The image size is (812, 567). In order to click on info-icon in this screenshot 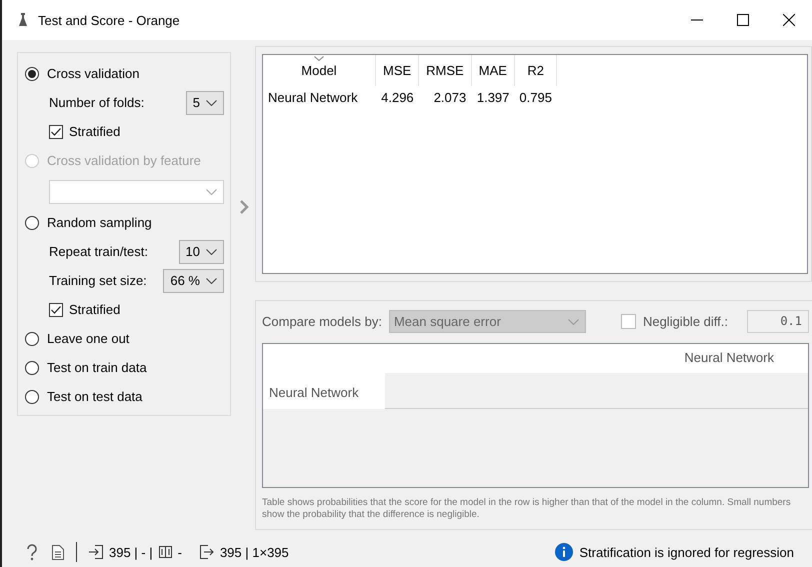, I will do `click(564, 552)`.